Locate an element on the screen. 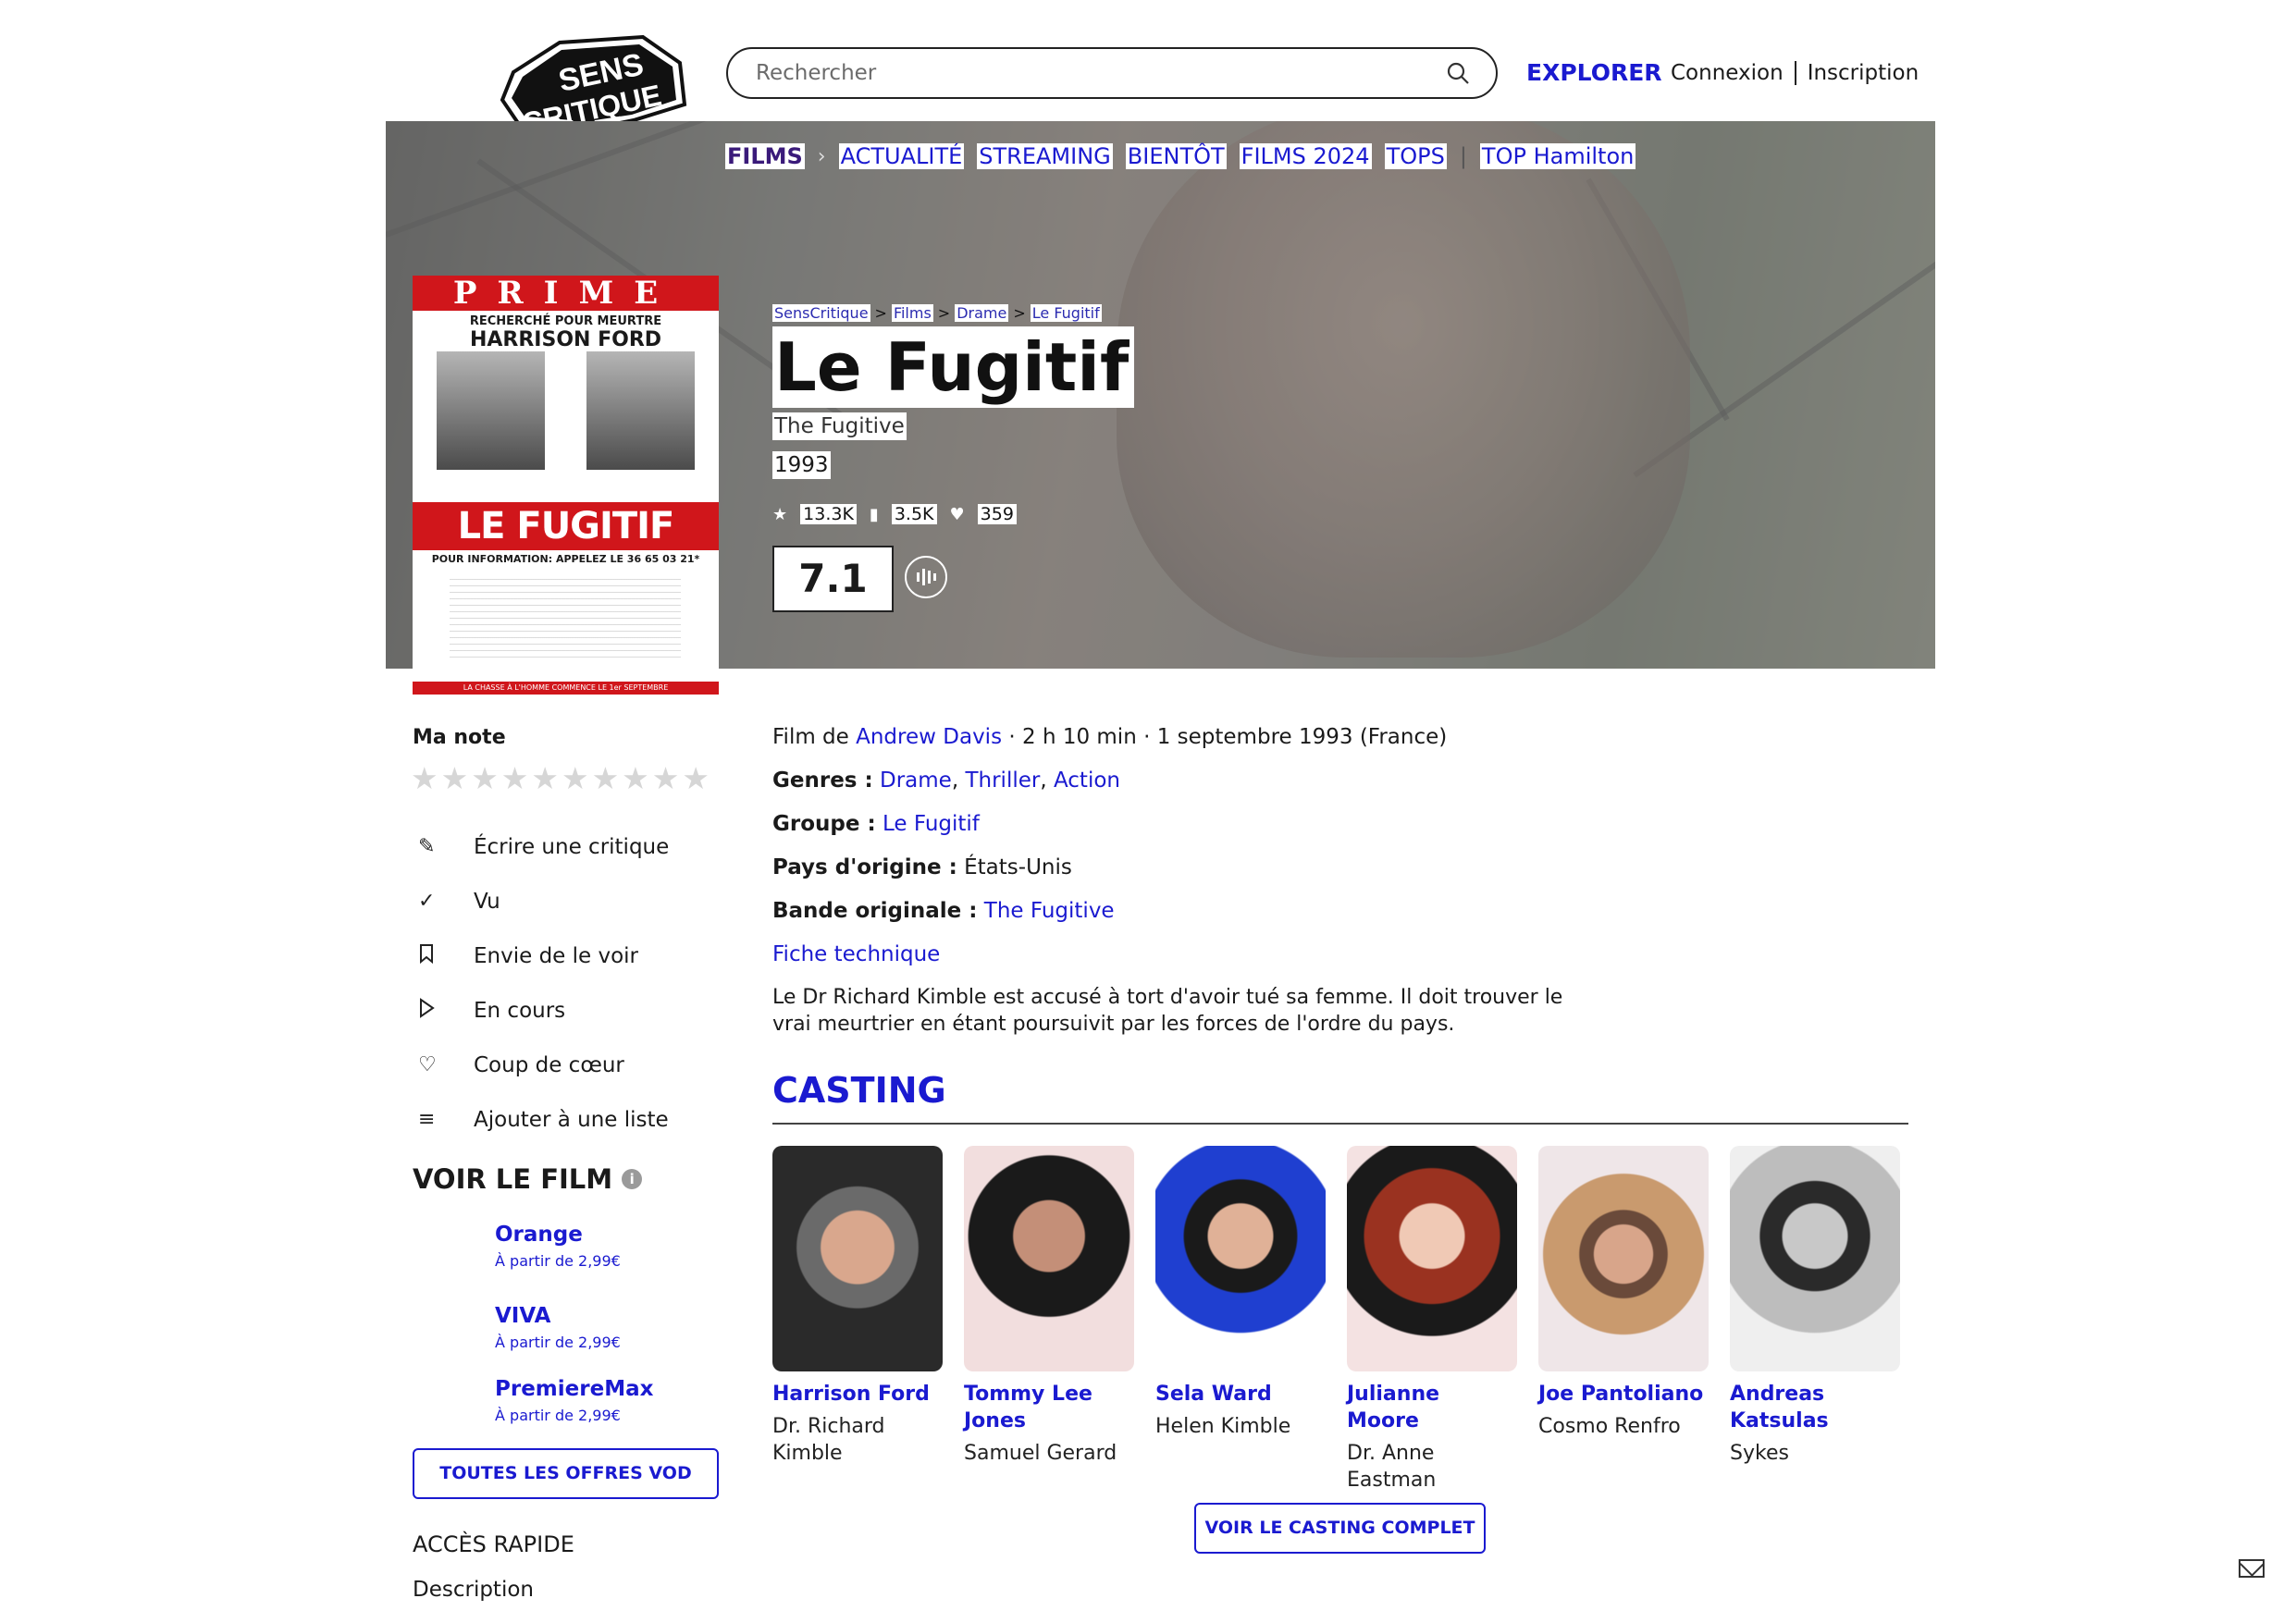  soundtrack-line: Bande originale : The Fugitive is located at coordinates (943, 911).